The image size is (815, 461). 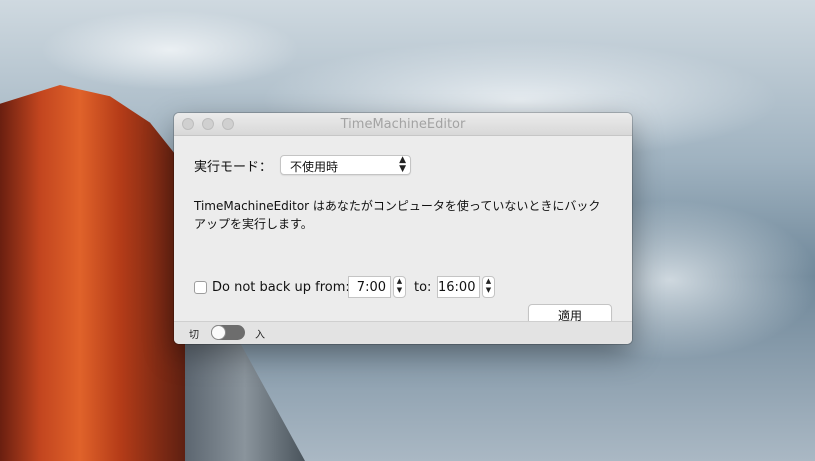 What do you see at coordinates (260, 335) in the screenshot?
I see `toggle-on-label: 入` at bounding box center [260, 335].